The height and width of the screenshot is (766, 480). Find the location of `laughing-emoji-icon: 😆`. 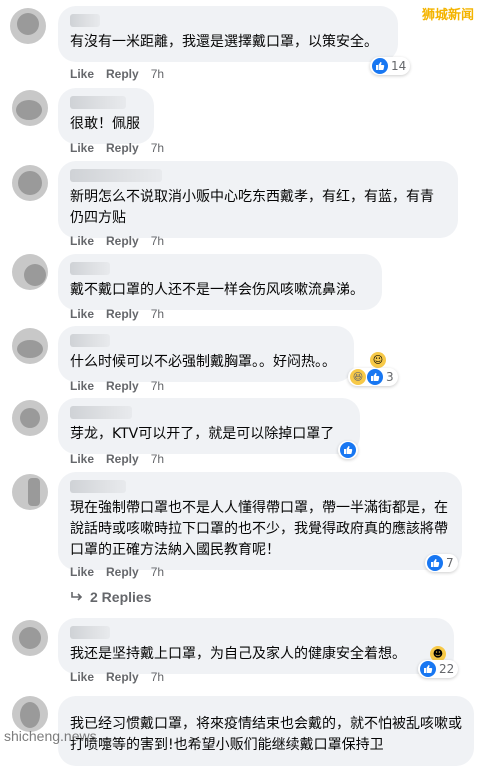

laughing-emoji-icon: 😆 is located at coordinates (358, 377).